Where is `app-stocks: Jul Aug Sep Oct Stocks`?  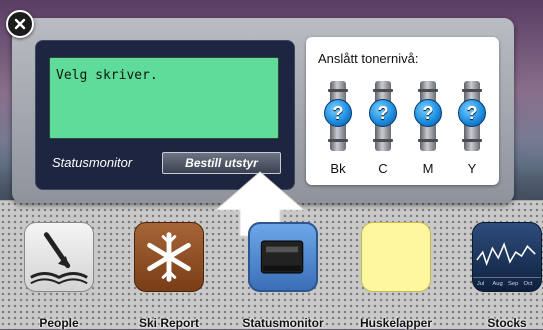 app-stocks: Jul Aug Sep Oct Stocks is located at coordinates (503, 276).